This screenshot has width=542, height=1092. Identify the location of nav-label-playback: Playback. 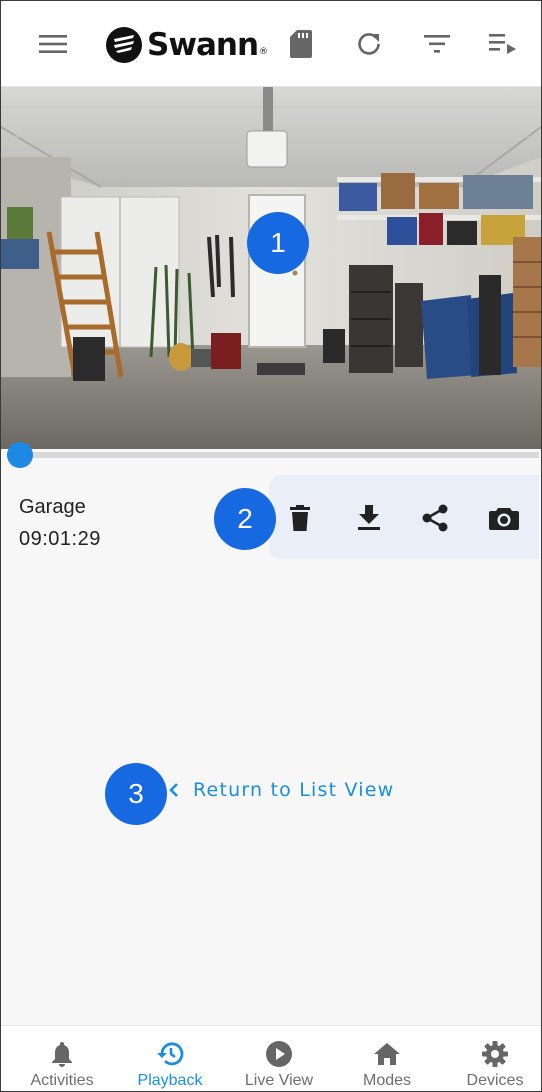
(170, 1080).